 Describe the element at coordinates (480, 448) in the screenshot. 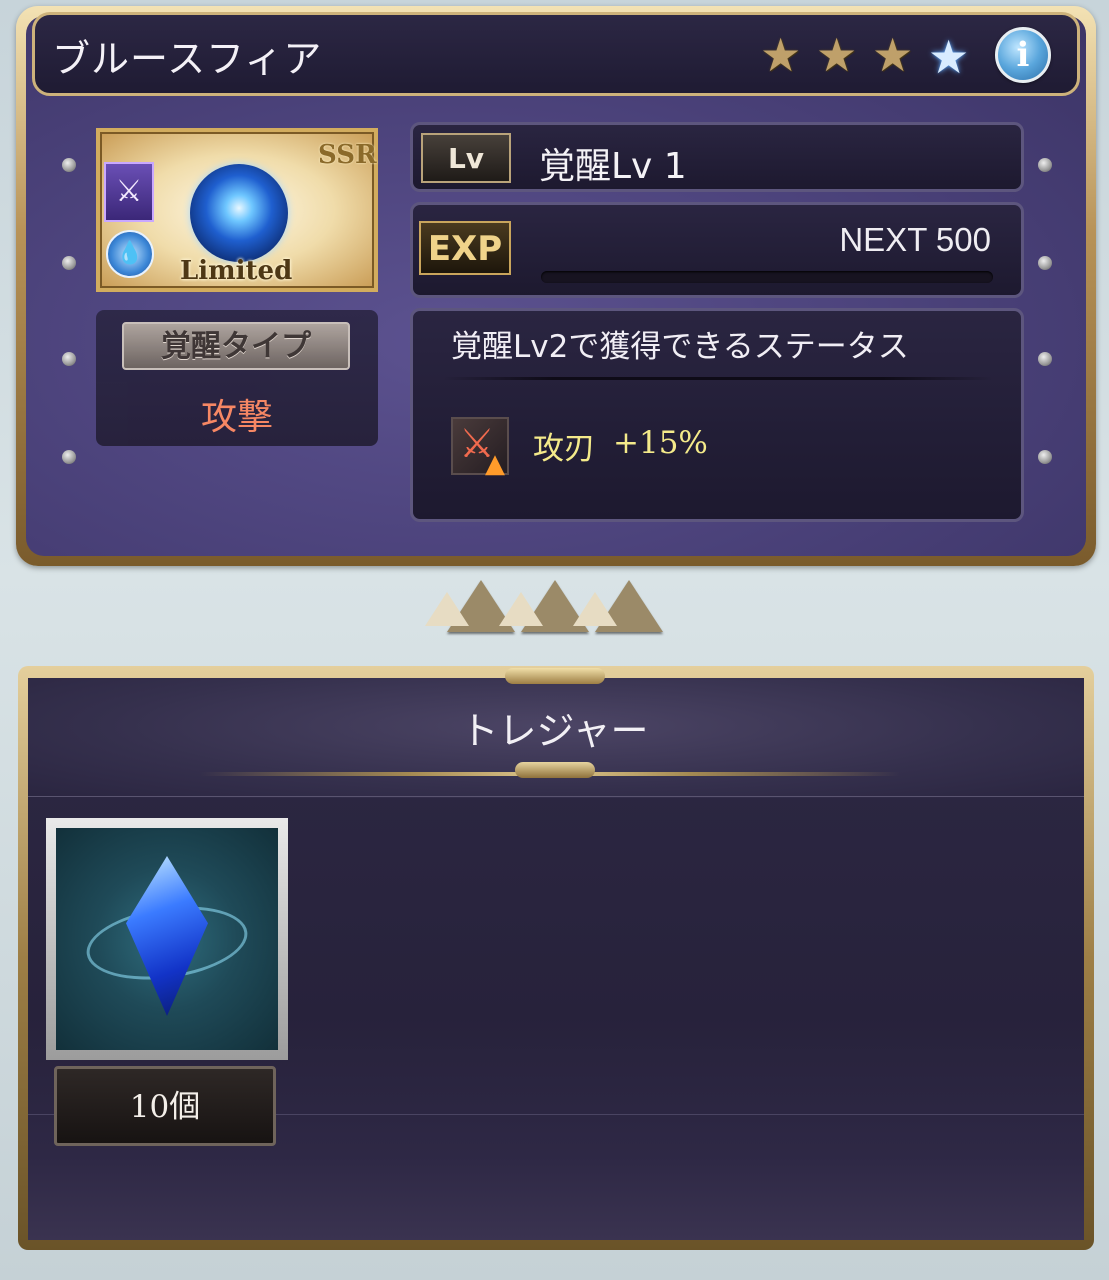

I see `attack-blade-up-icon: ⚔ ▲` at that location.